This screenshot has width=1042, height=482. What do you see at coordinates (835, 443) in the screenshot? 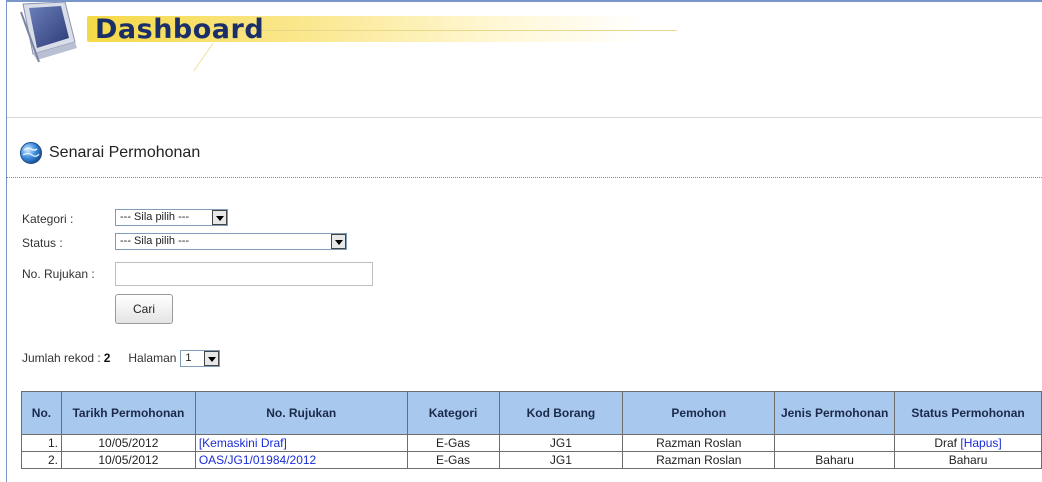
I see `row-type` at bounding box center [835, 443].